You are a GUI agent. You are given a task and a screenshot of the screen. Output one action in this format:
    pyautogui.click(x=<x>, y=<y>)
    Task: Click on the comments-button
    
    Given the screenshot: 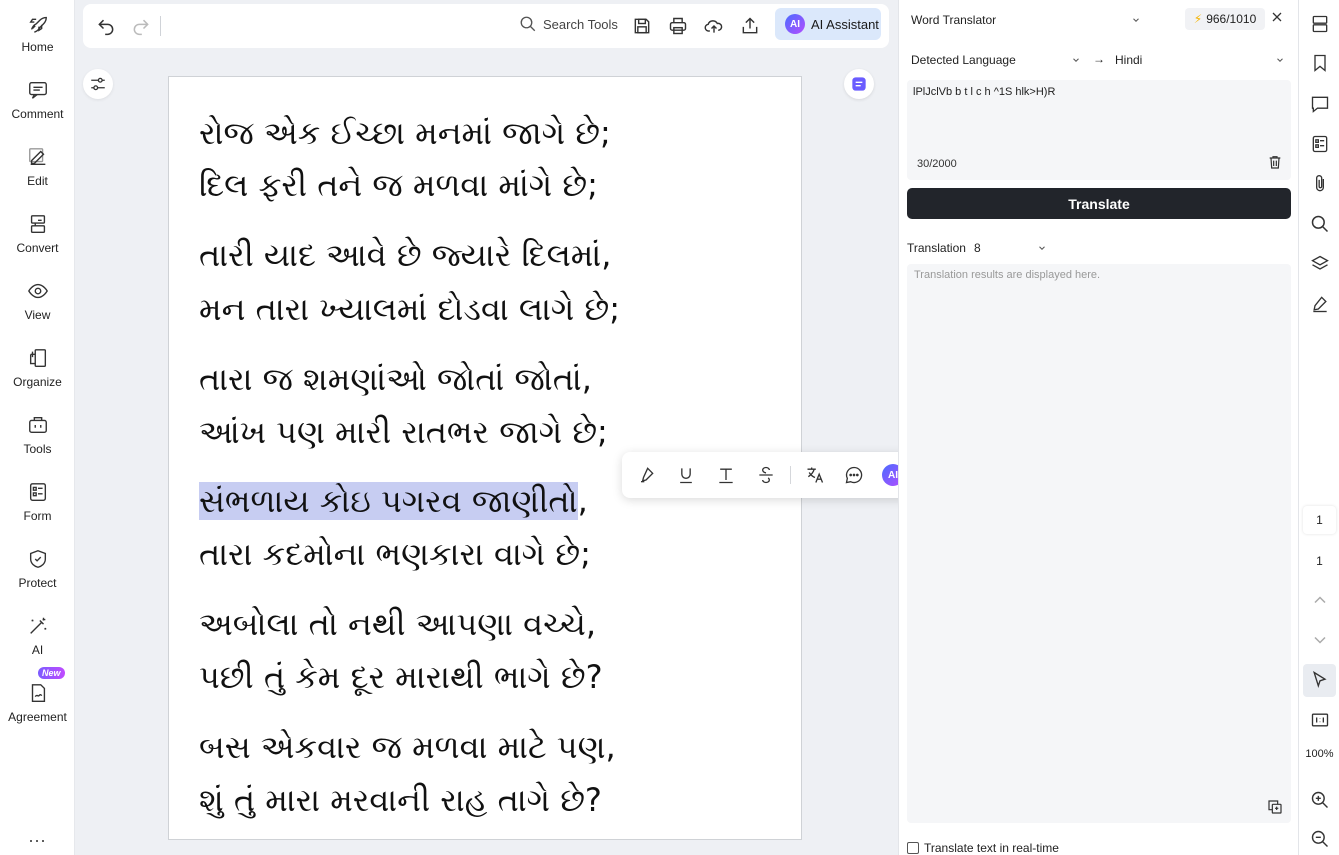 What is the action you would take?
    pyautogui.click(x=1320, y=104)
    